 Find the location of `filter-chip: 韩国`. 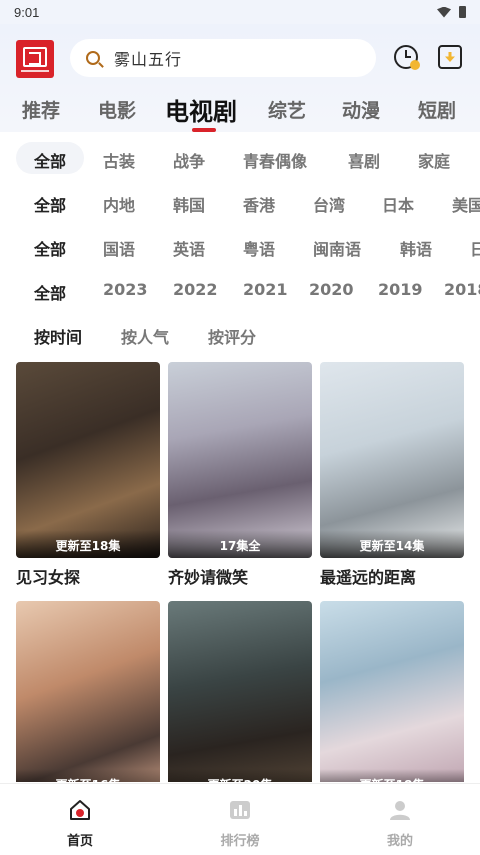

filter-chip: 韩国 is located at coordinates (189, 204).